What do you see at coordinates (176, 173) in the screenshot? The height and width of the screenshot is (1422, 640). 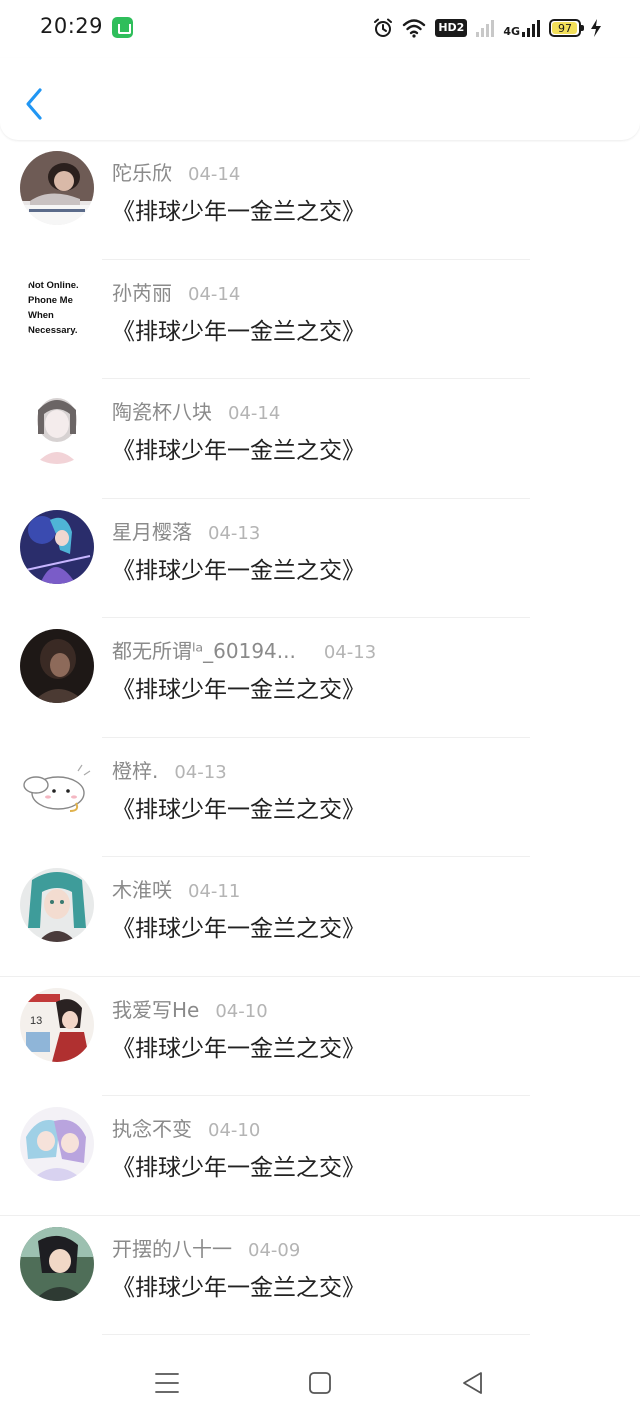 I see `comment-author: 陀乐欣 04-14` at bounding box center [176, 173].